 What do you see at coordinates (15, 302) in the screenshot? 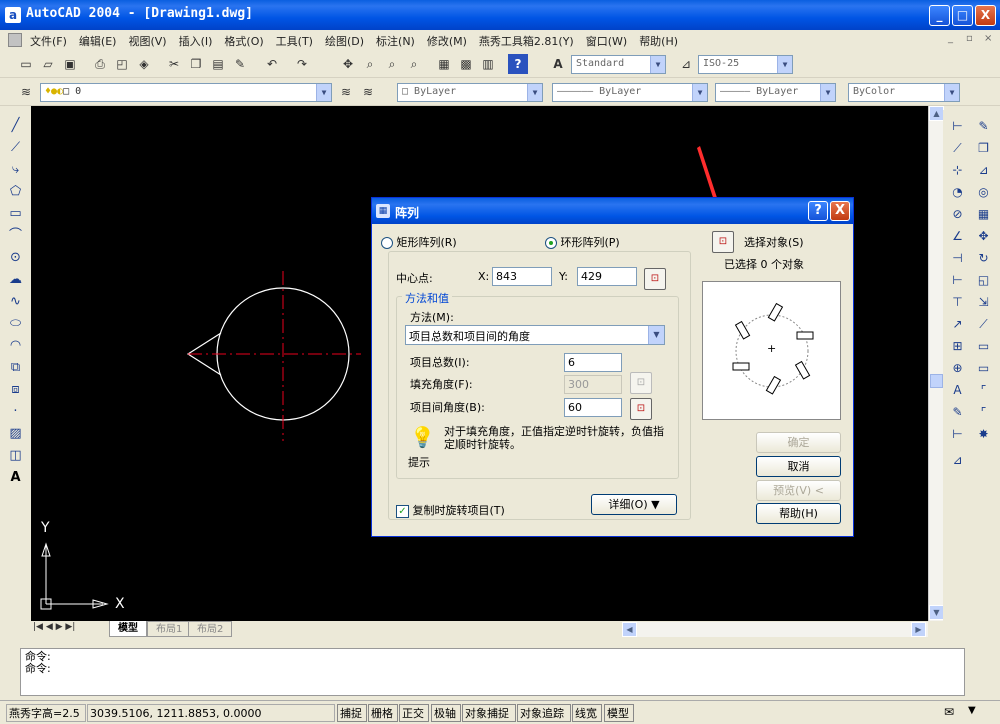
I see `spline-icon: ∿` at bounding box center [15, 302].